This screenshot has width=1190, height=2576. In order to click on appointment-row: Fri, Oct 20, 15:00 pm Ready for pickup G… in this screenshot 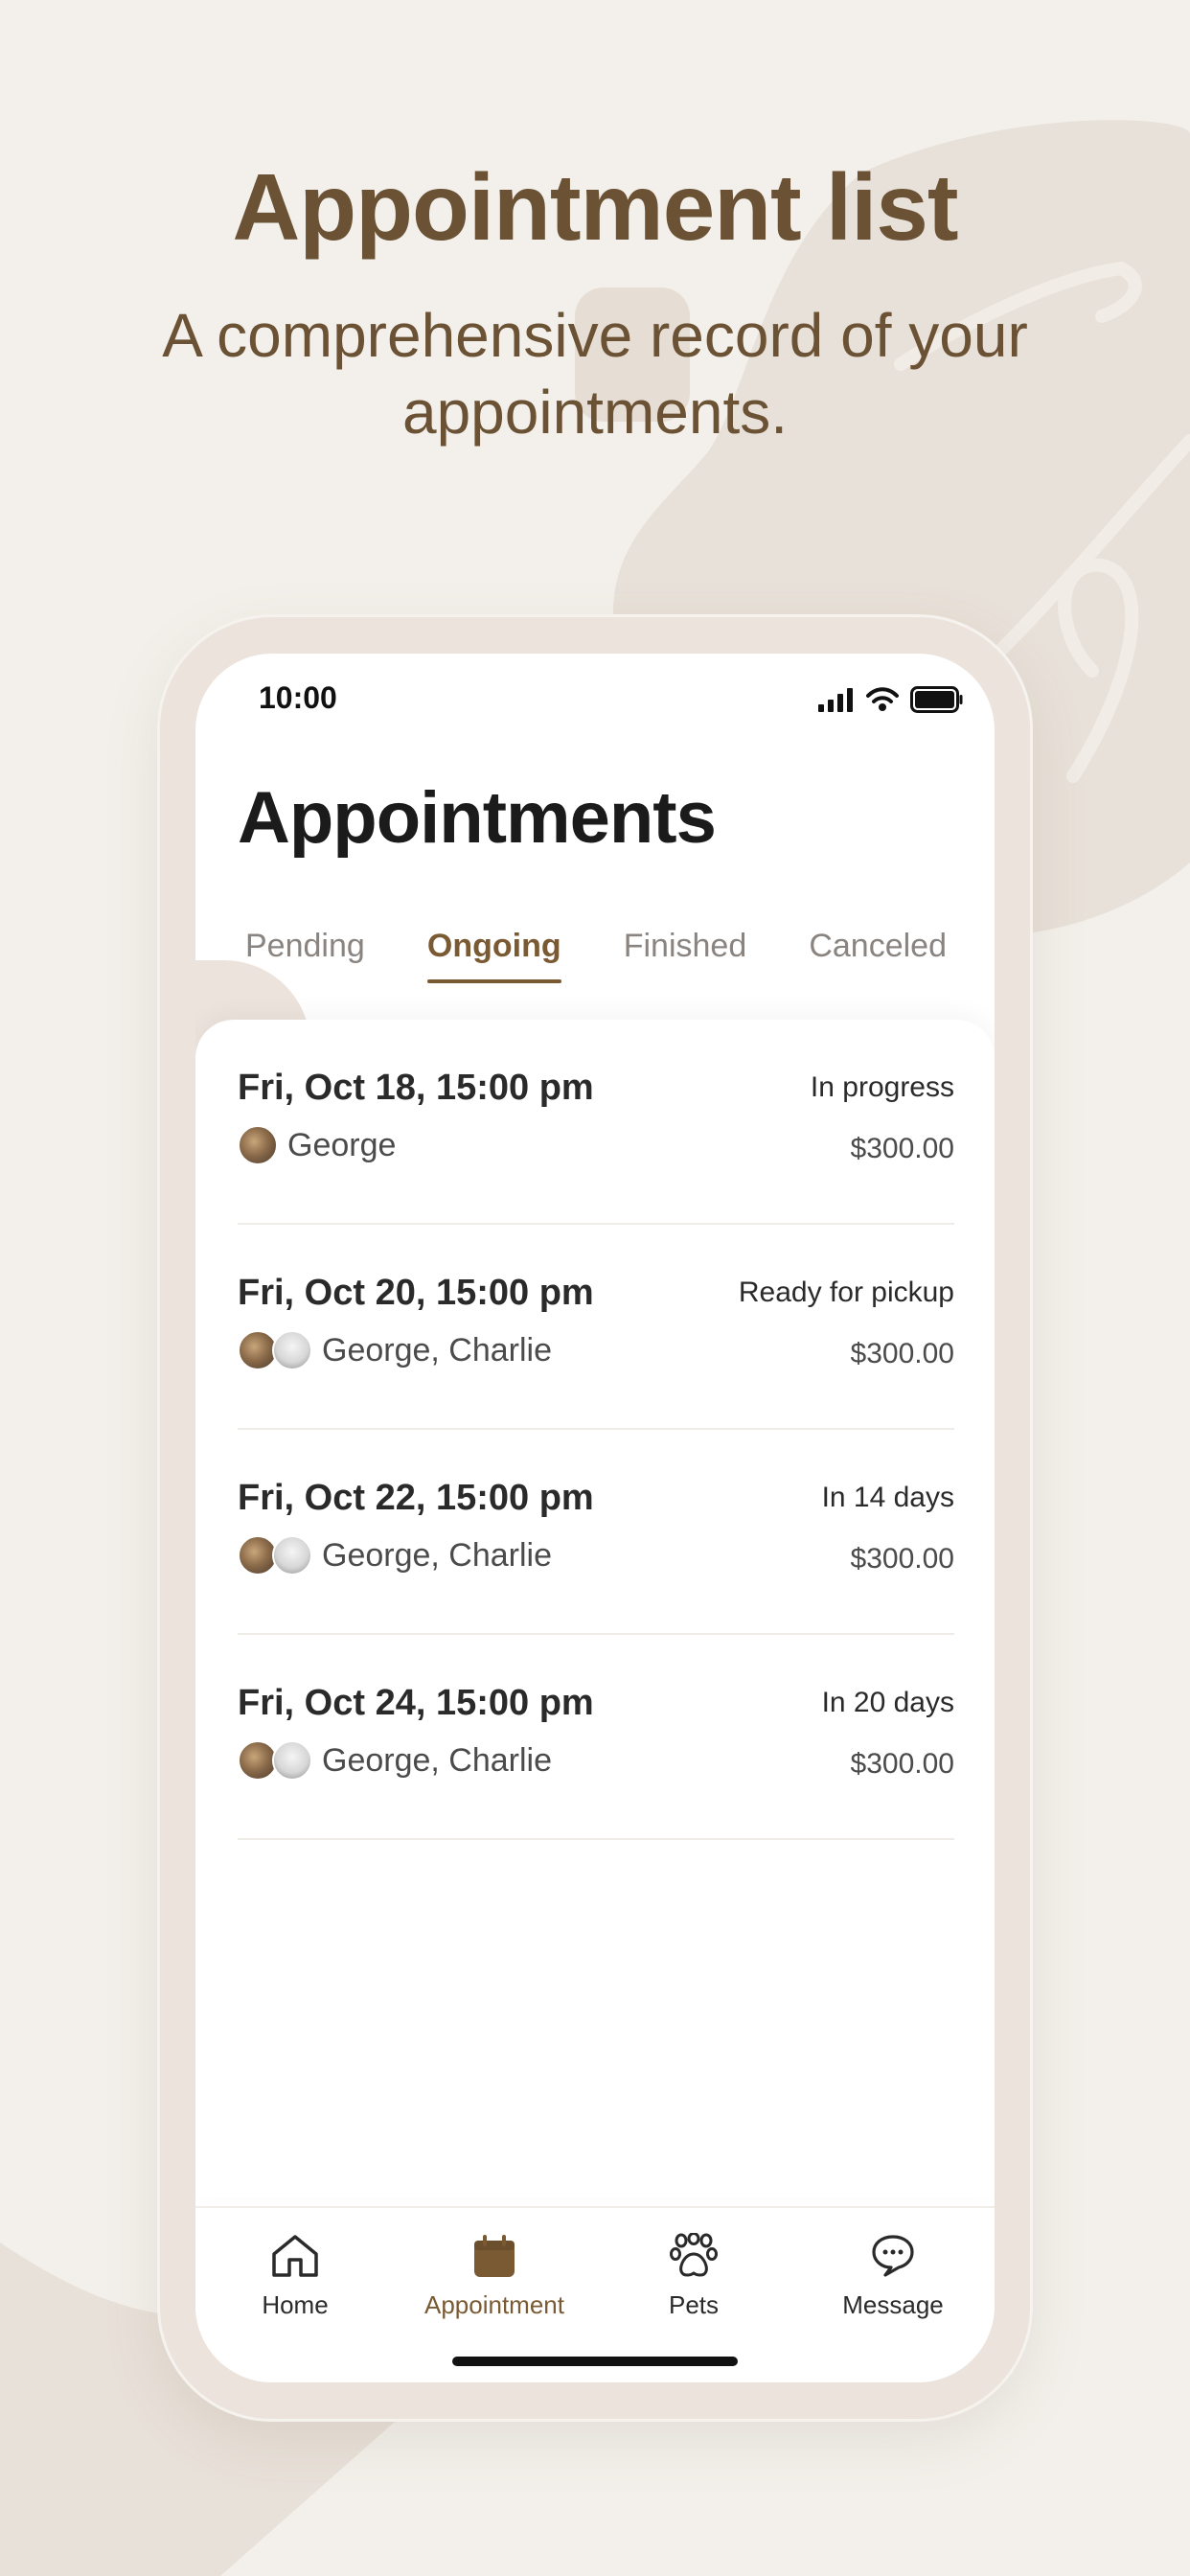, I will do `click(596, 1327)`.